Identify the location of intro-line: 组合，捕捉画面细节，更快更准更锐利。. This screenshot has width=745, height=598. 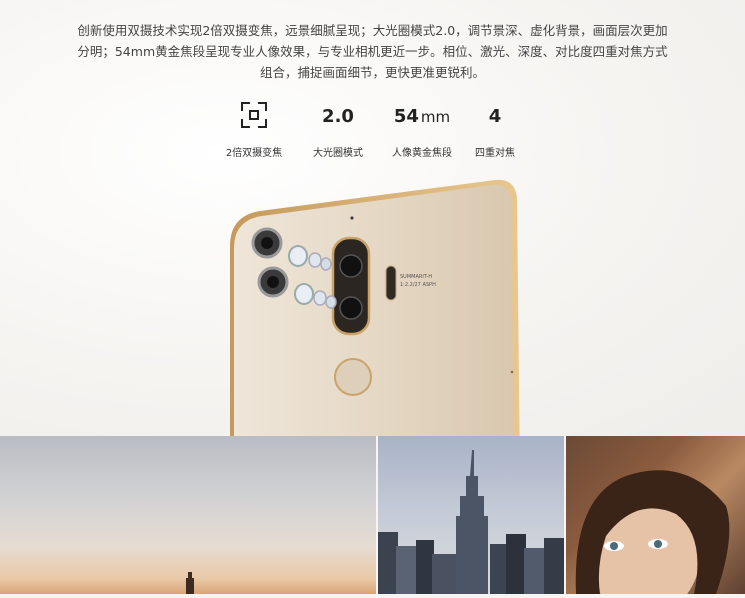
(372, 72).